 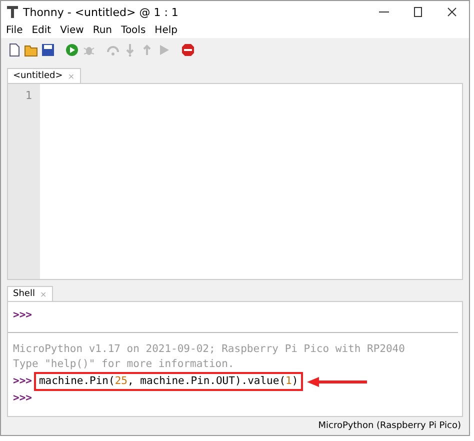 What do you see at coordinates (14, 50) in the screenshot?
I see `new-file-icon` at bounding box center [14, 50].